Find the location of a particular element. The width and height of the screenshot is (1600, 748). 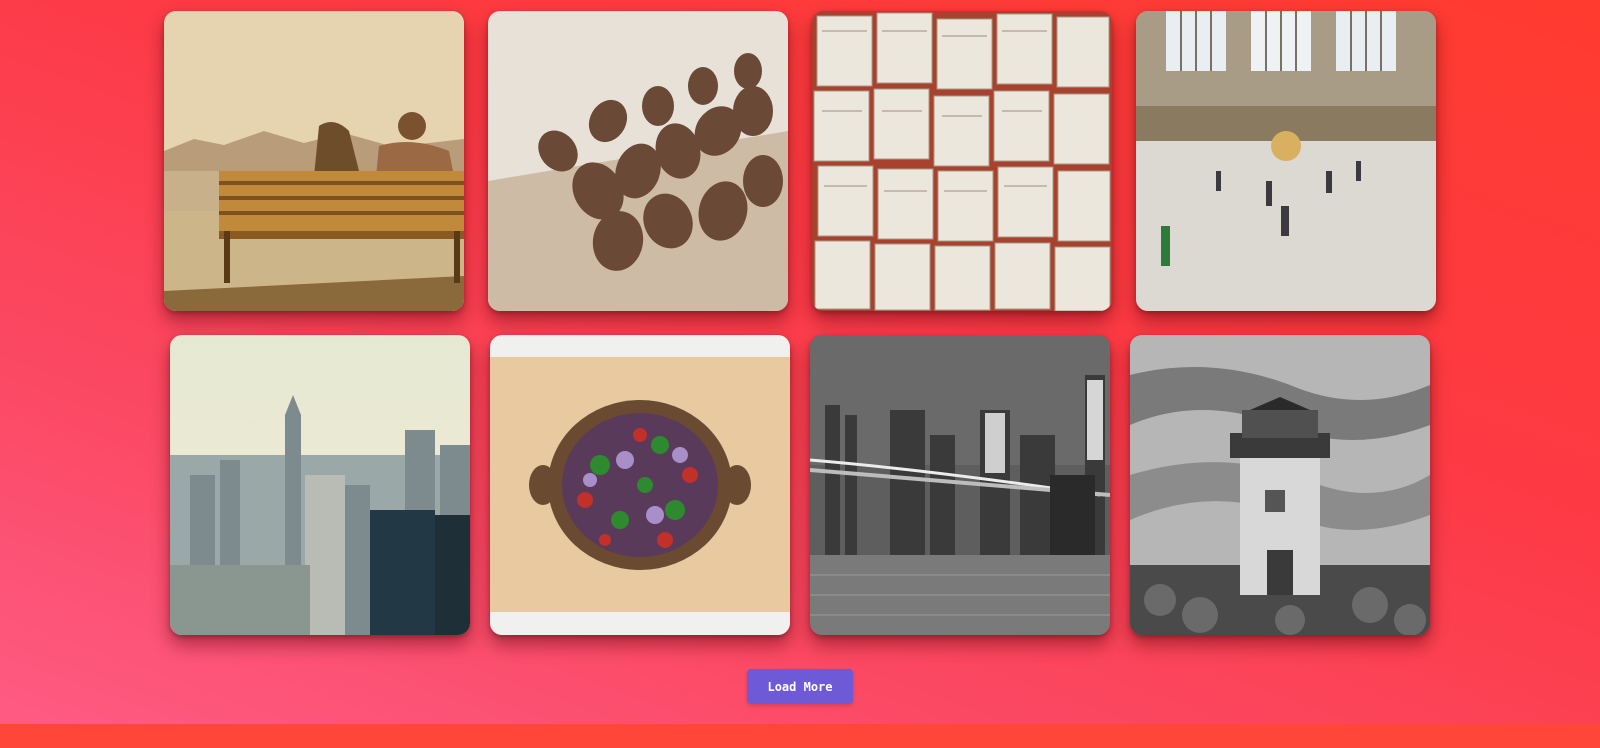

grand-central-station-photo is located at coordinates (1286, 161).